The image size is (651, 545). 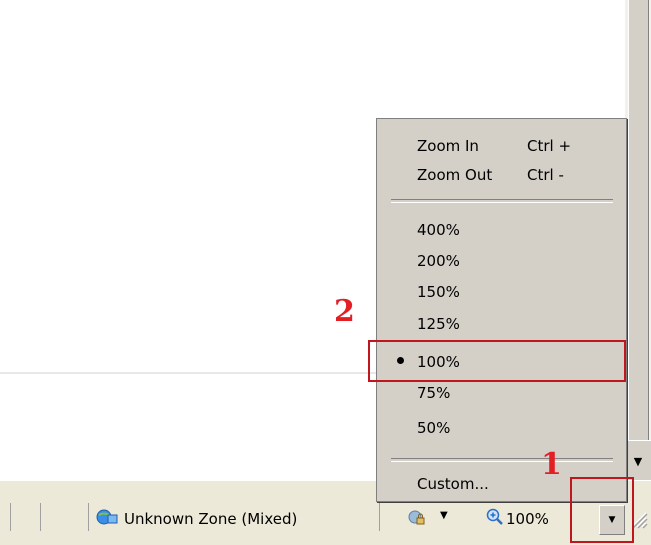 What do you see at coordinates (434, 393) in the screenshot?
I see `menu-item-label: 75%` at bounding box center [434, 393].